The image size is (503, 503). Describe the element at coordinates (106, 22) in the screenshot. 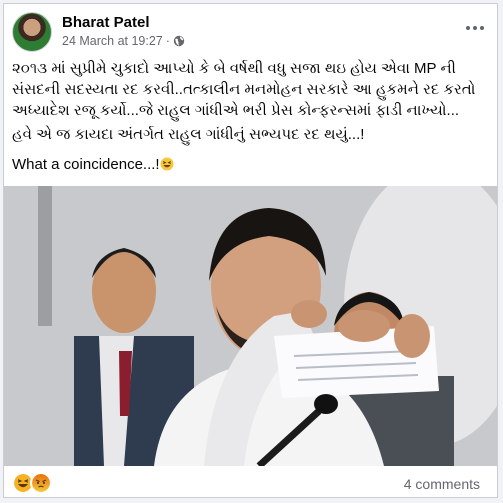

I see `author-name: Bharat Patel` at that location.